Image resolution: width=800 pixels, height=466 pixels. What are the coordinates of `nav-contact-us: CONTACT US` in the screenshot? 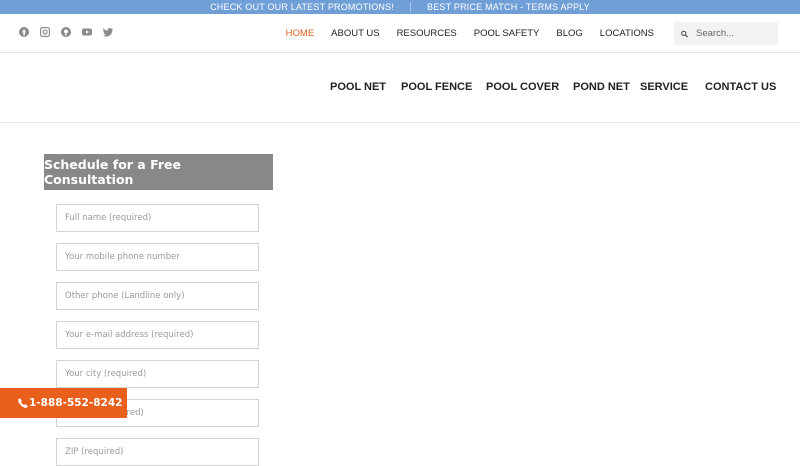 It's located at (740, 87).